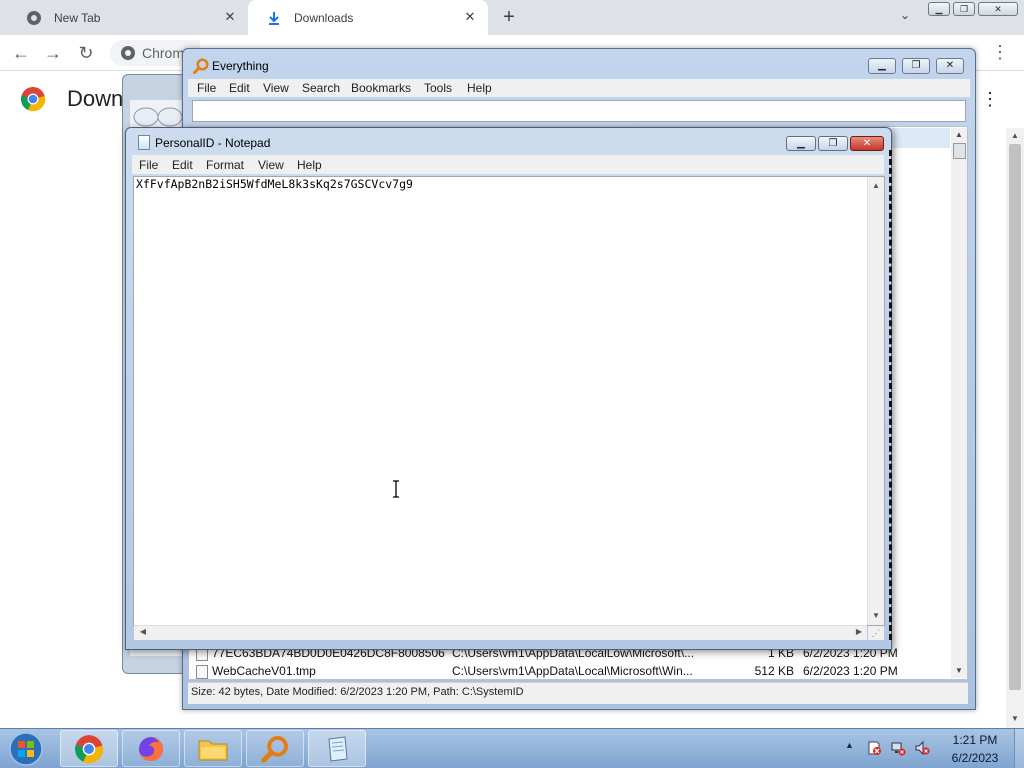  Describe the element at coordinates (264, 671) in the screenshot. I see `file-name: WebCacheV01.tmp` at that location.